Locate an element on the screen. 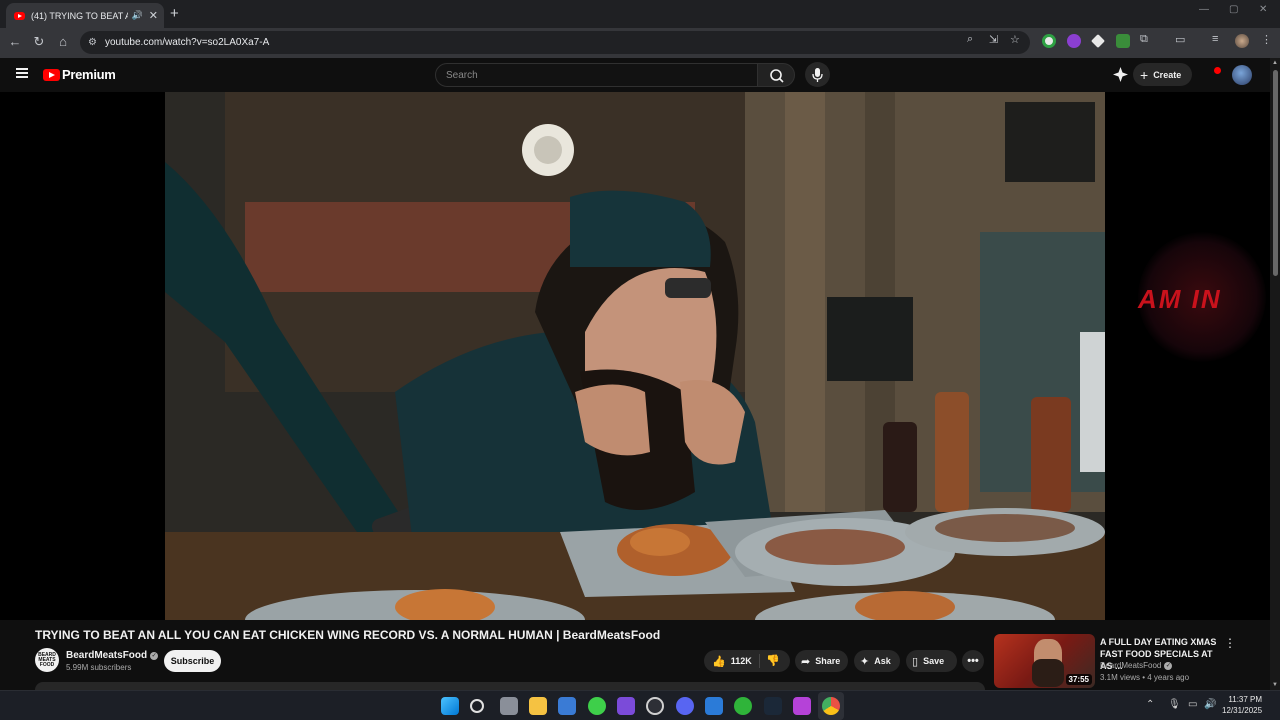 The height and width of the screenshot is (720, 1280). home-icon: ⌂ is located at coordinates (63, 41).